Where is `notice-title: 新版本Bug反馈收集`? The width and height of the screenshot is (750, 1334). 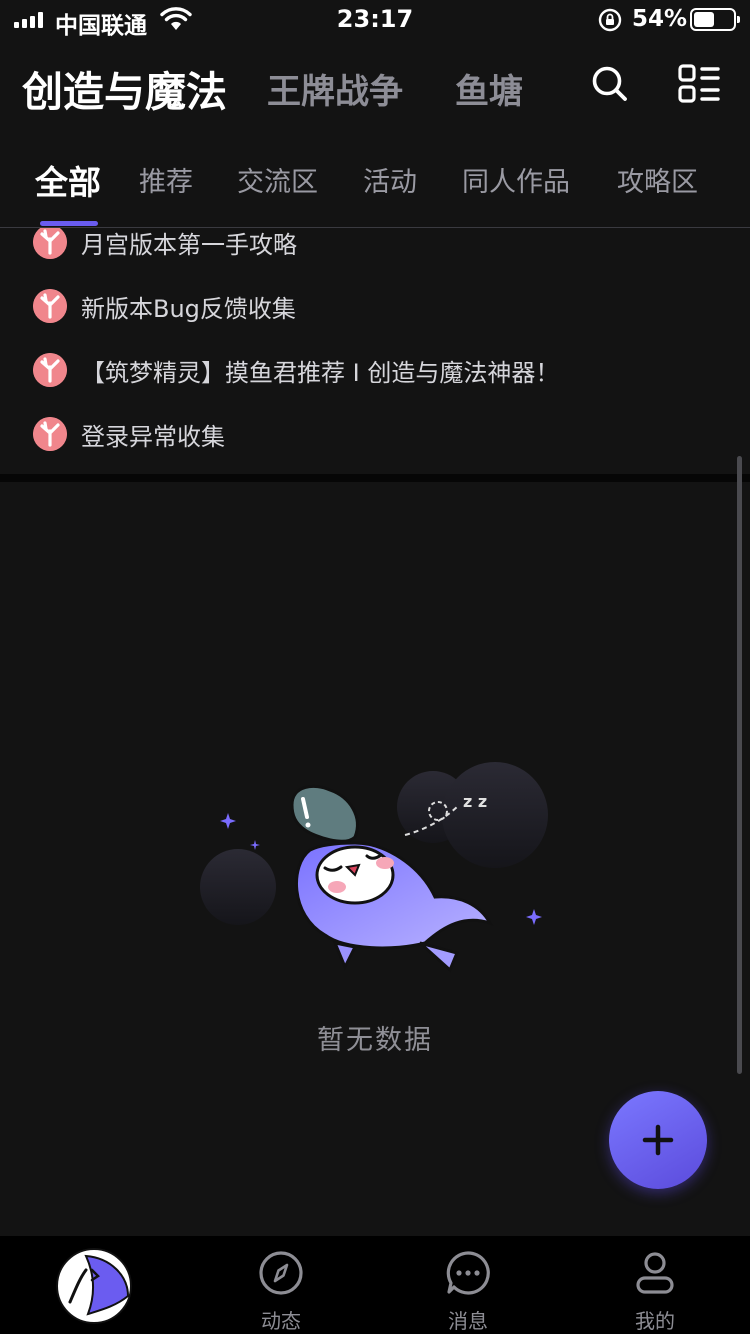 notice-title: 新版本Bug反馈收集 is located at coordinates (188, 308).